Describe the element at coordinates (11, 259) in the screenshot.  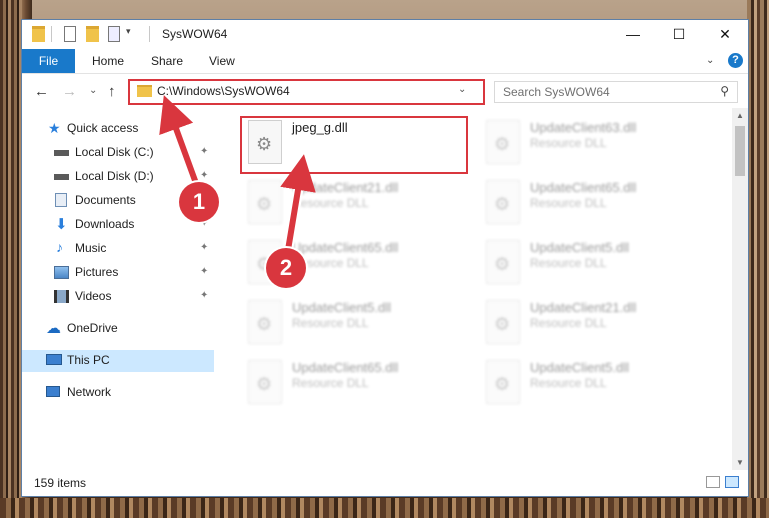
I see `desktop-background-left` at that location.